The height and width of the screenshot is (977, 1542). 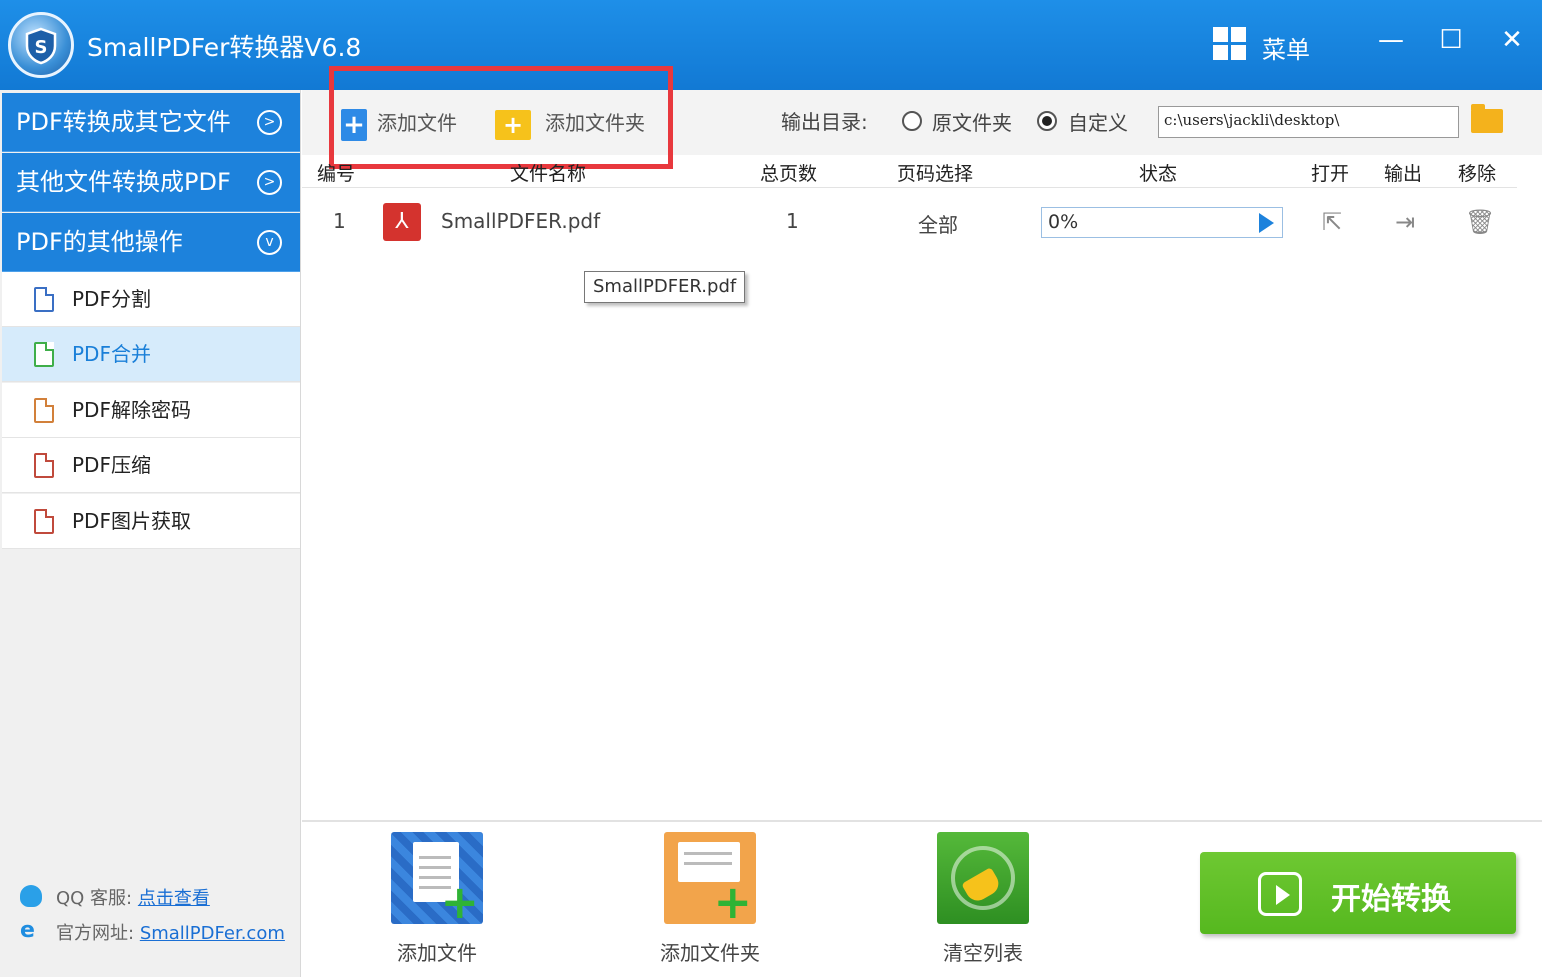 I want to click on pdf-file-icon: ⅄, so click(x=402, y=222).